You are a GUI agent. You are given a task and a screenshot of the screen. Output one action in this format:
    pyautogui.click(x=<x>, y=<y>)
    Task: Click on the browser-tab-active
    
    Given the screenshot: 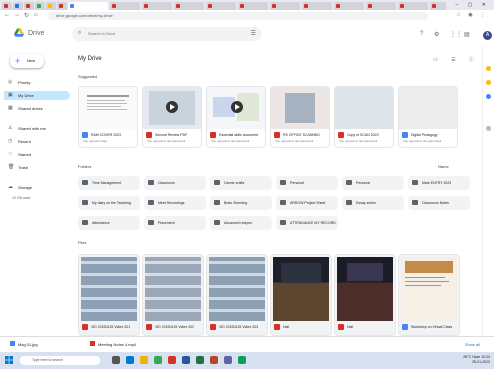 What is the action you would take?
    pyautogui.click(x=88, y=6)
    